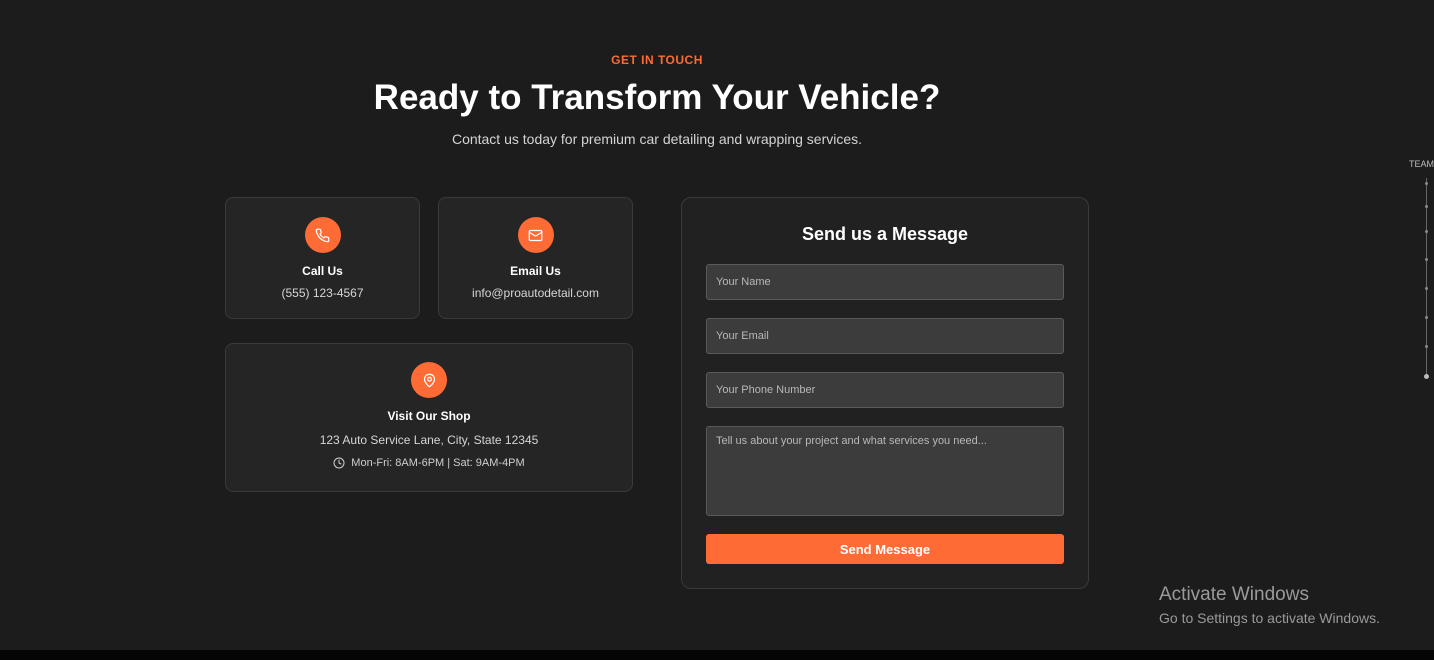 The image size is (1434, 660). What do you see at coordinates (1269, 618) in the screenshot?
I see `watermark-line2: Go to Settings to activate Windows.` at bounding box center [1269, 618].